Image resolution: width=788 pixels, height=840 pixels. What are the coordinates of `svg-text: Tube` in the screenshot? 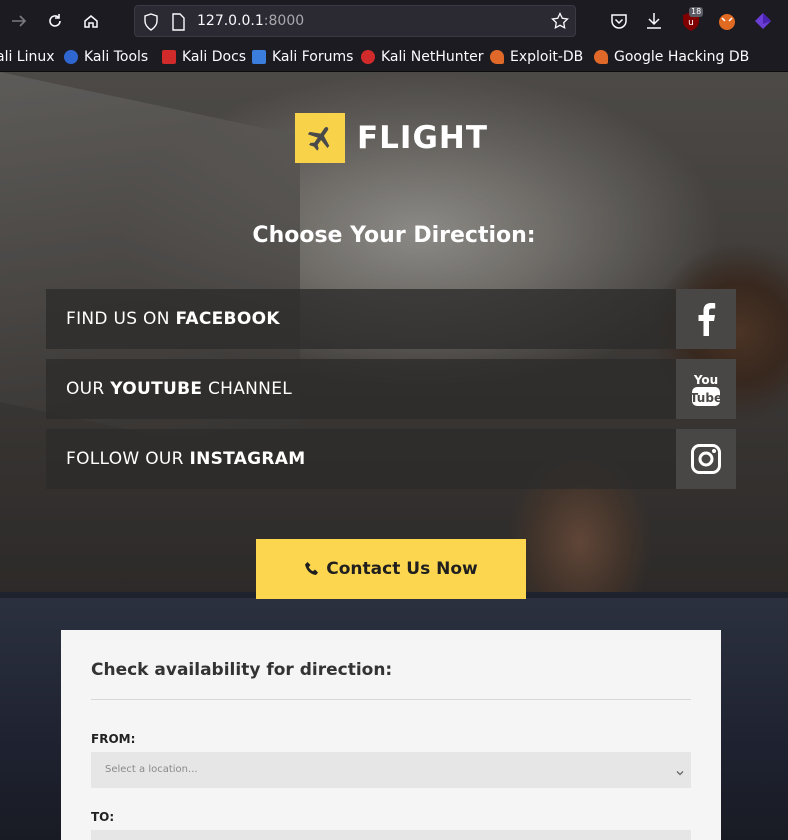 It's located at (706, 398).